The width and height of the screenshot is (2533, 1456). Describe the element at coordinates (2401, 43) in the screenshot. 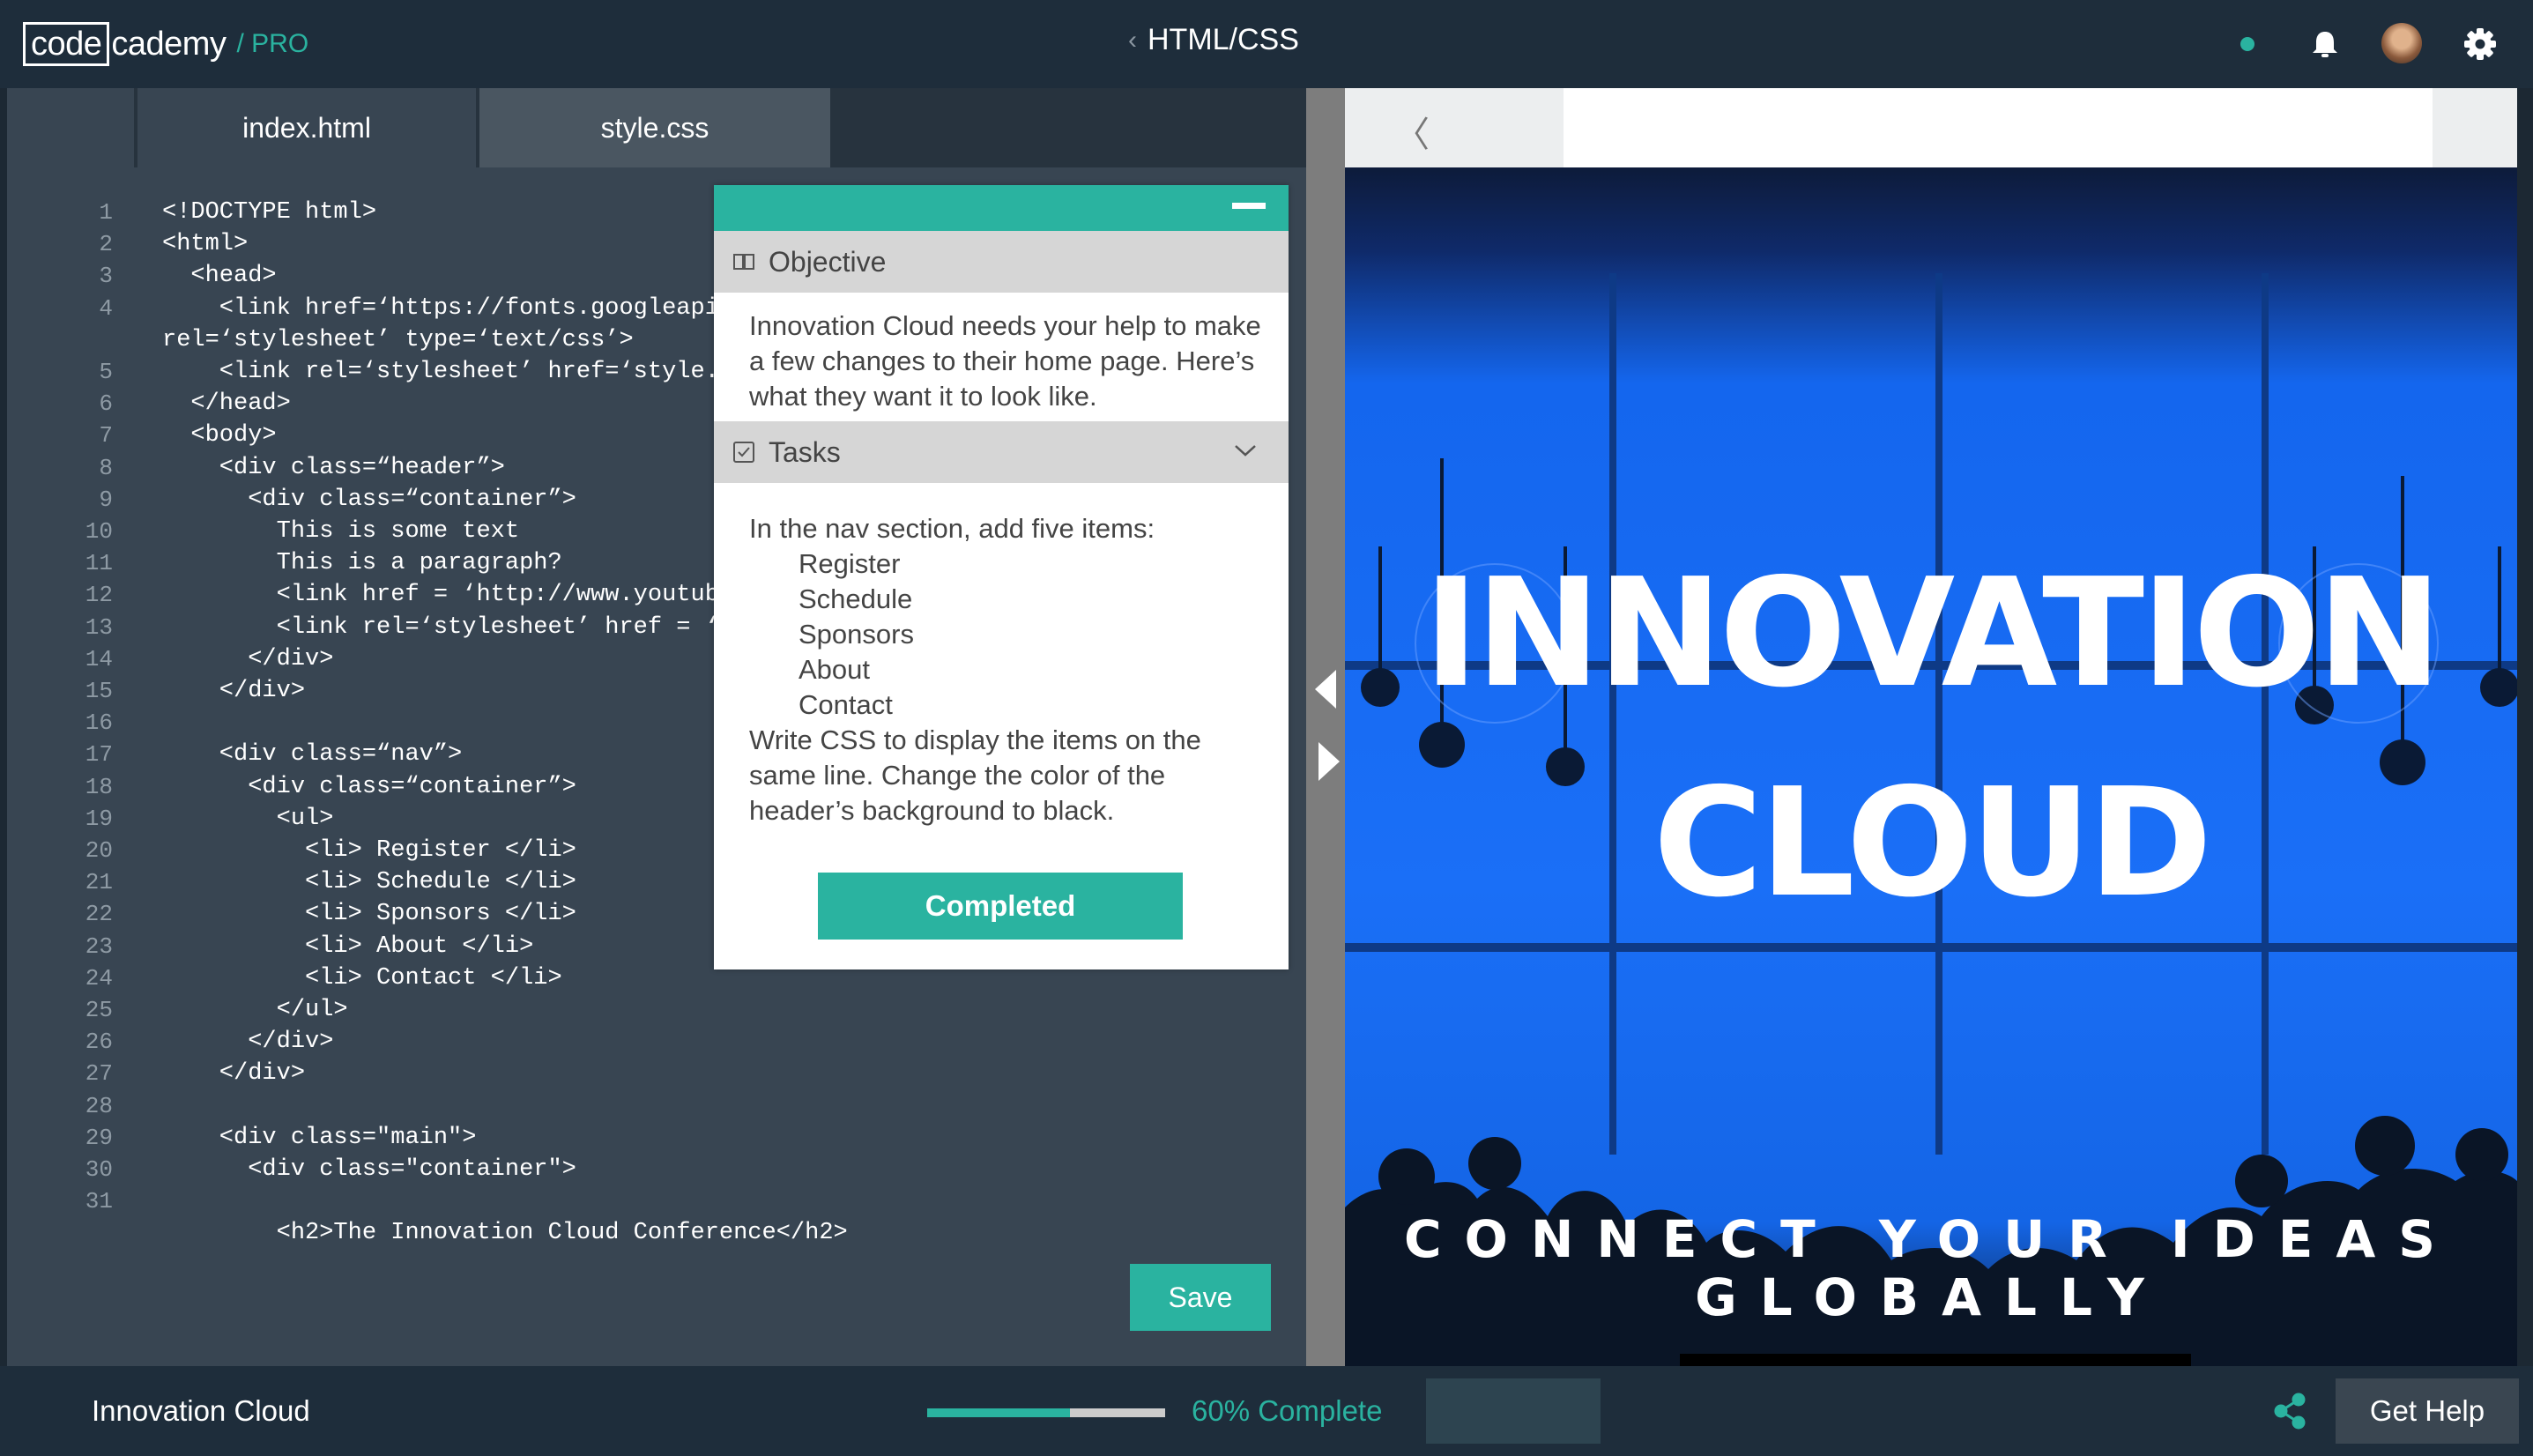

I see `user-avatar` at that location.